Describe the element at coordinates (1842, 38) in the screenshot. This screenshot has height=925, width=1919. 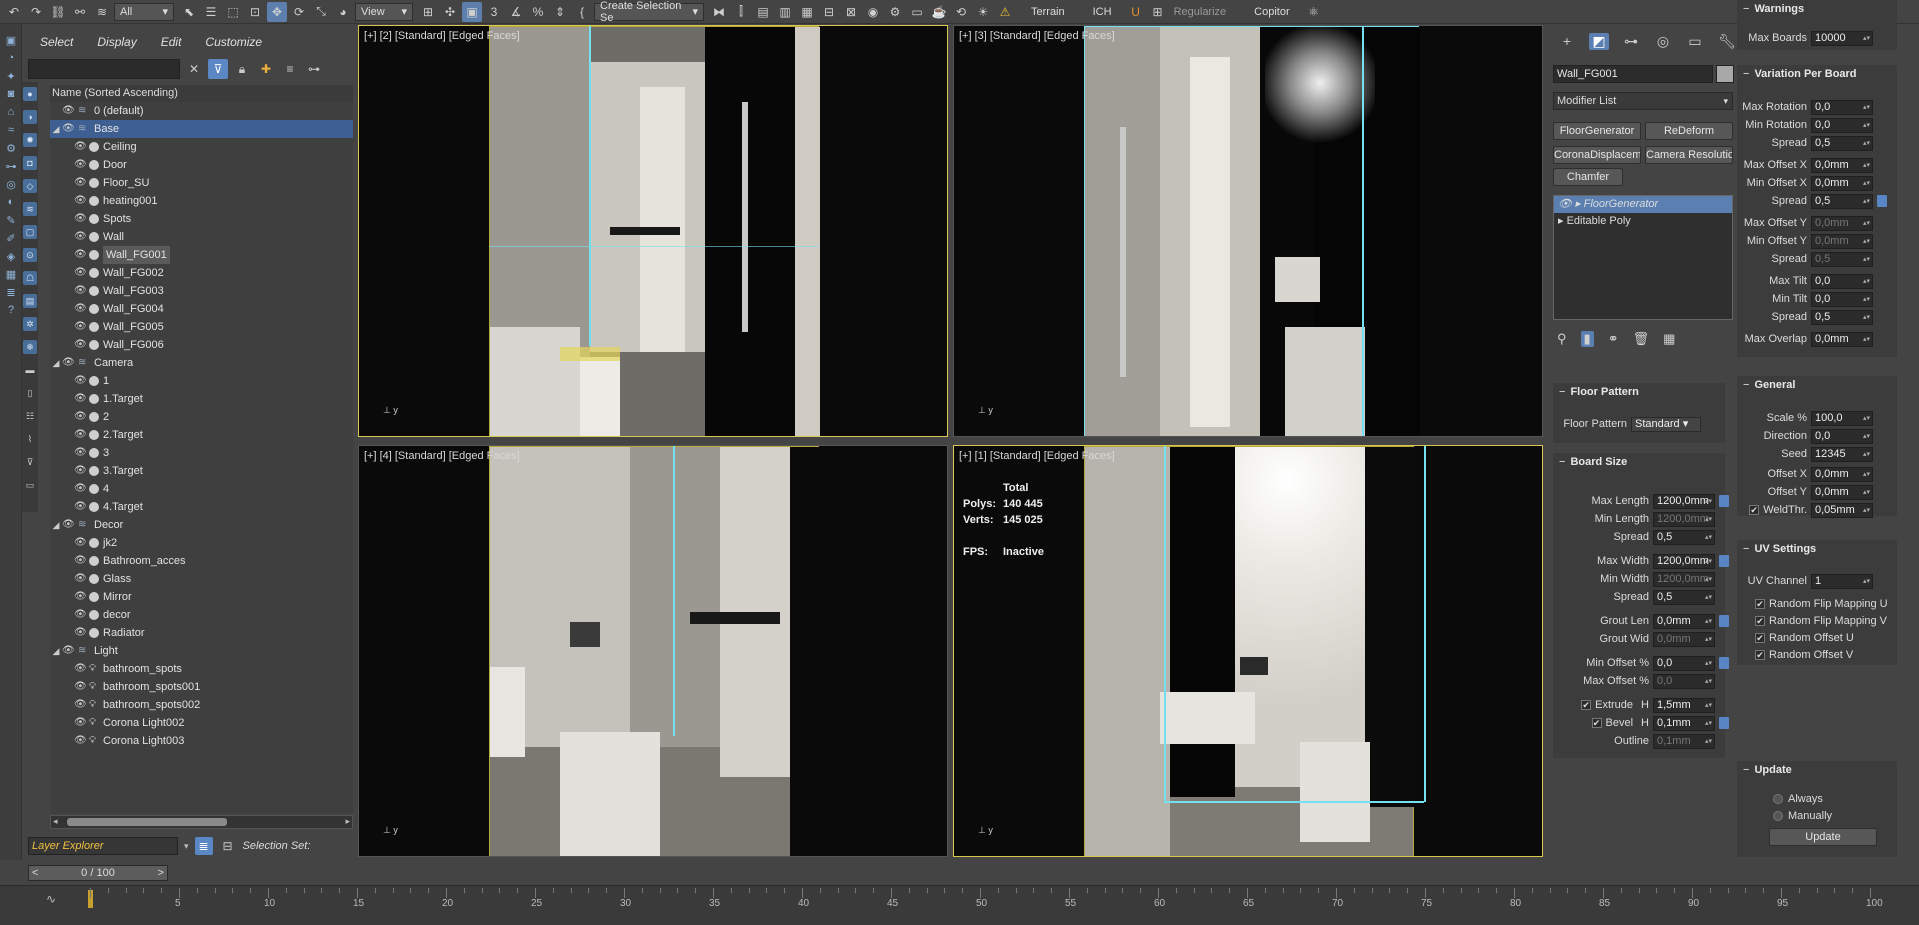
I see `max-boards-field: 10000` at that location.